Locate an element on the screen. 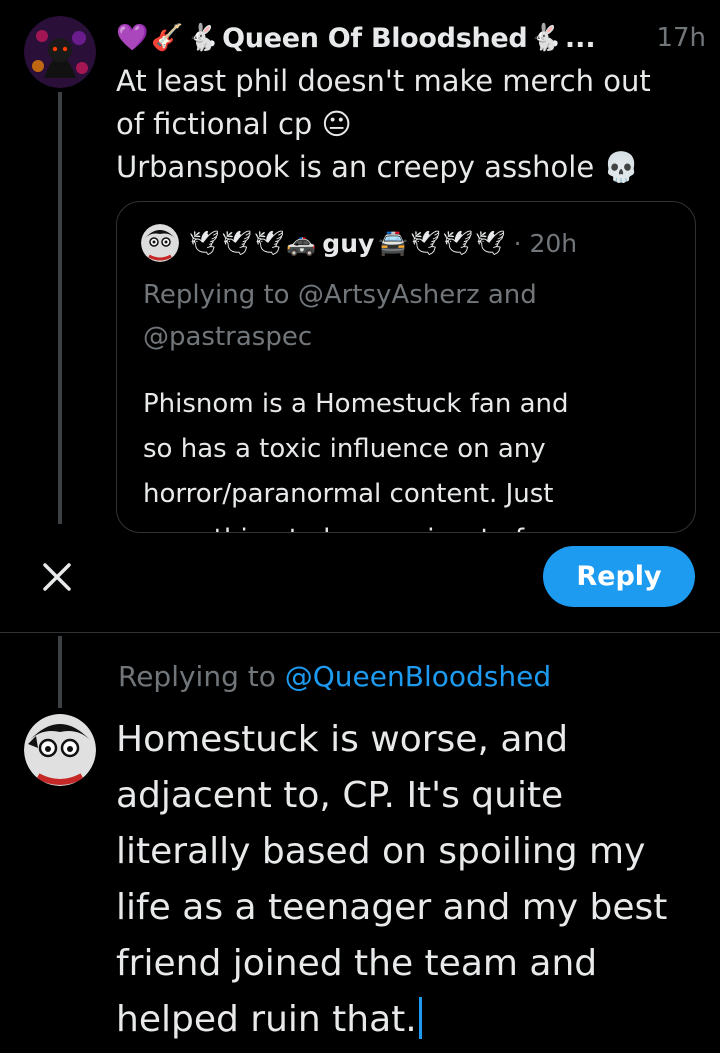 The image size is (720, 1053). user-avatar is located at coordinates (60, 750).